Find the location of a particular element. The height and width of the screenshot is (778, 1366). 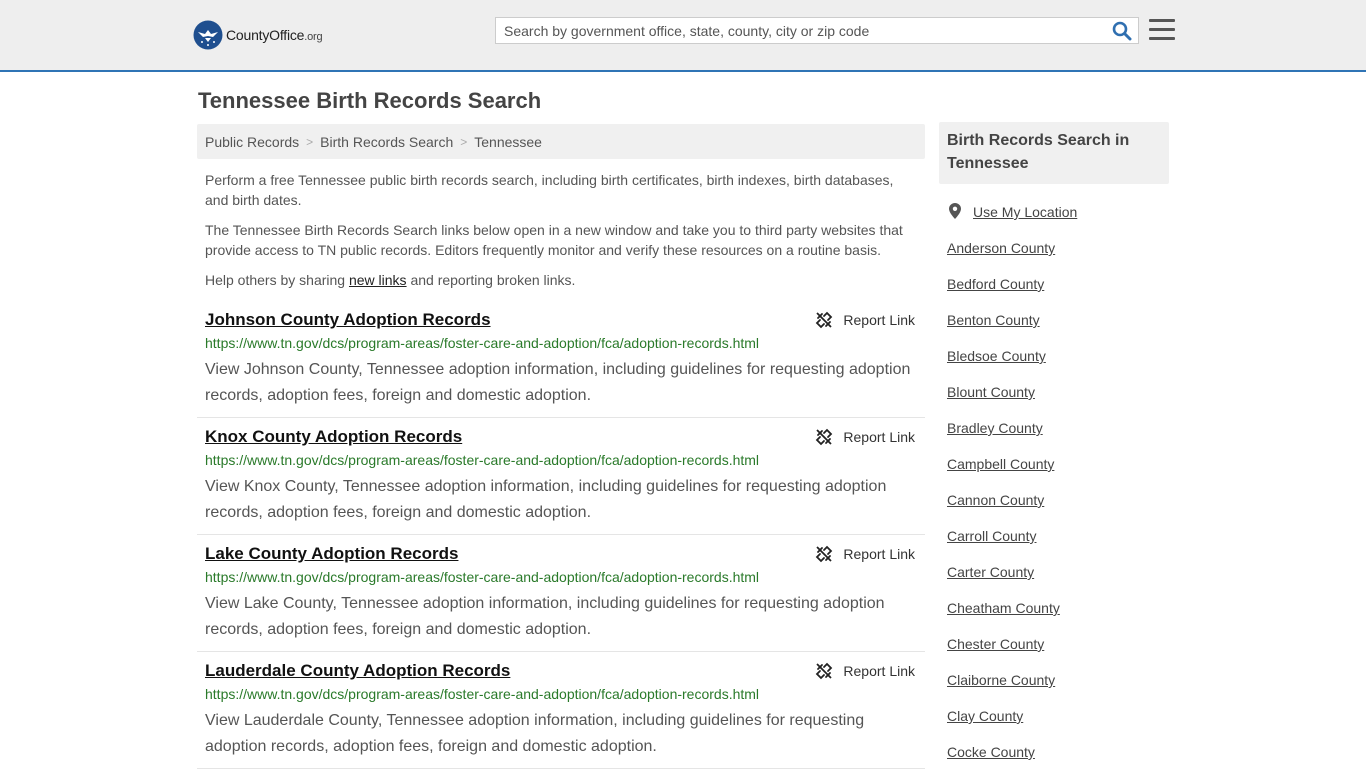

county-item: Bradley County is located at coordinates (1054, 436).